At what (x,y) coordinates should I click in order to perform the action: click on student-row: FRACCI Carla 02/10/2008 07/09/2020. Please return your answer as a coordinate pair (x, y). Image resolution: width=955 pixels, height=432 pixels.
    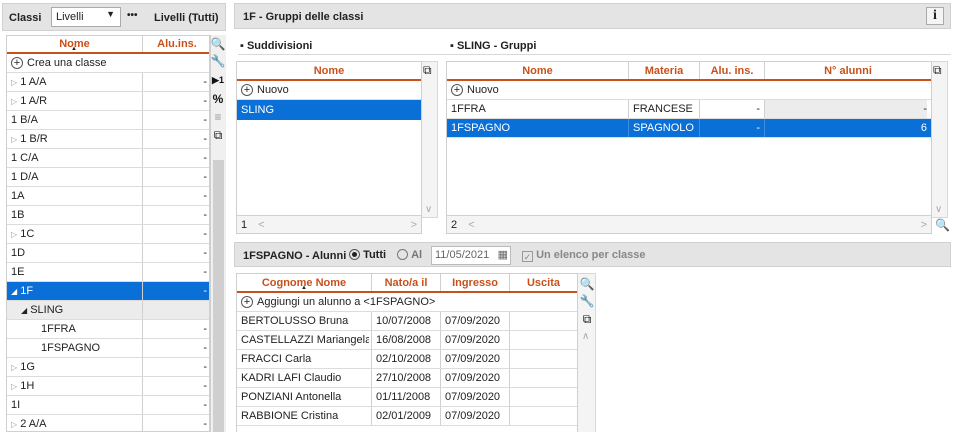
    Looking at the image, I should click on (407, 359).